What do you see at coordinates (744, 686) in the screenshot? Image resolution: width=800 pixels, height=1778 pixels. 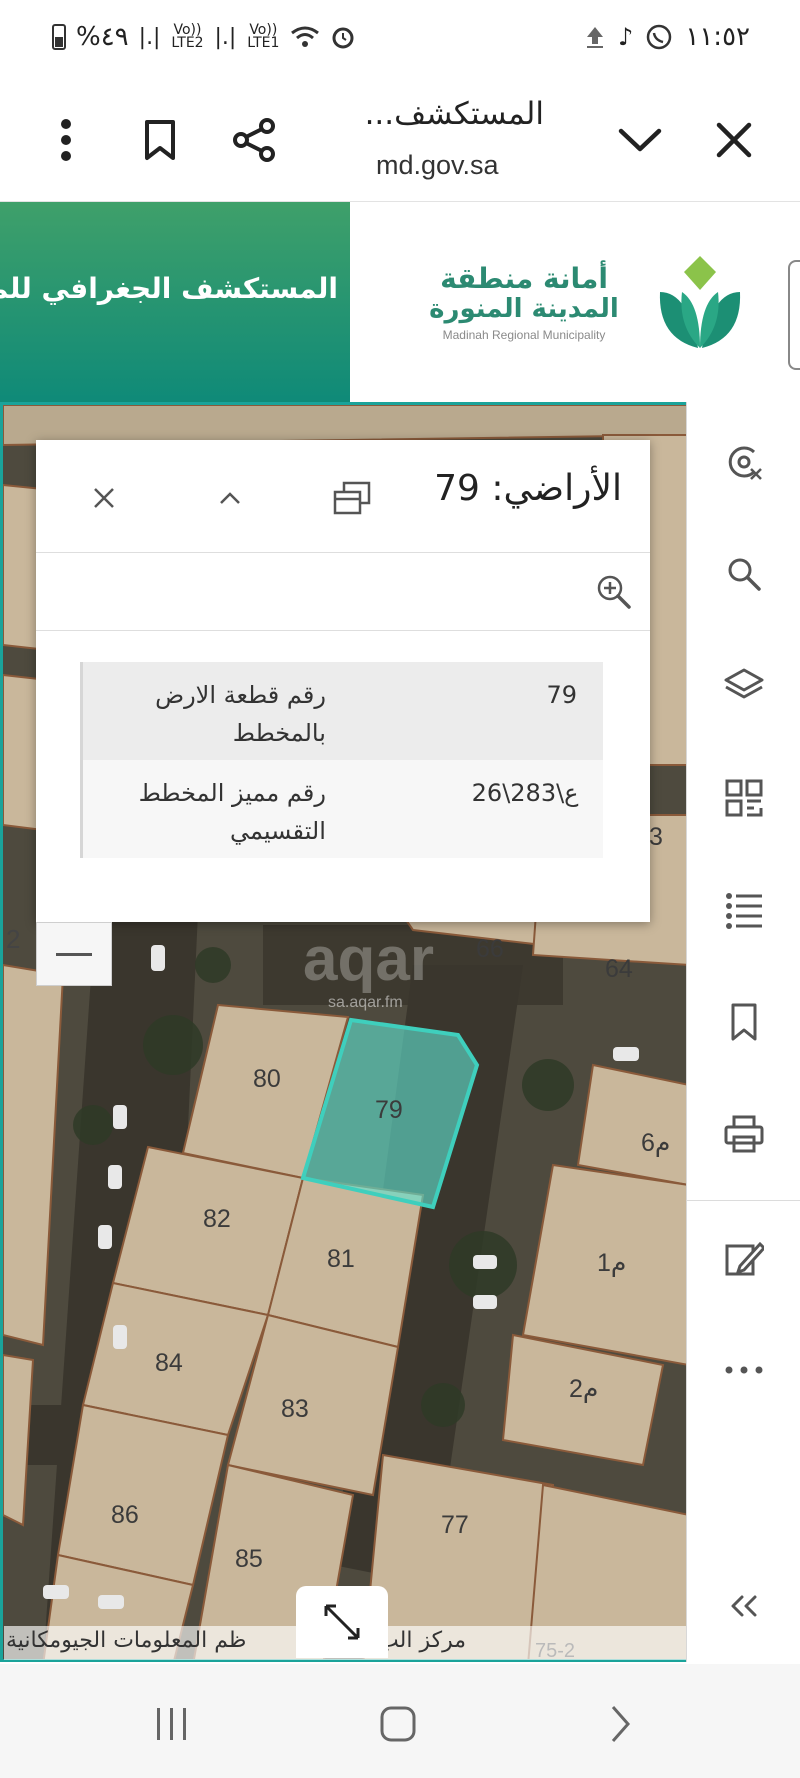 I see `layers-icon` at bounding box center [744, 686].